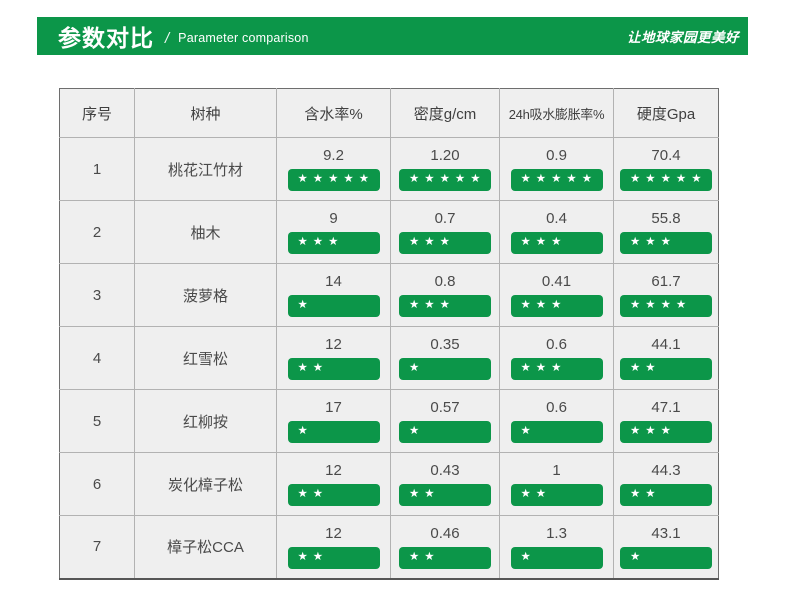 Image resolution: width=790 pixels, height=612 pixels. I want to click on column-header: 序号, so click(97, 113).